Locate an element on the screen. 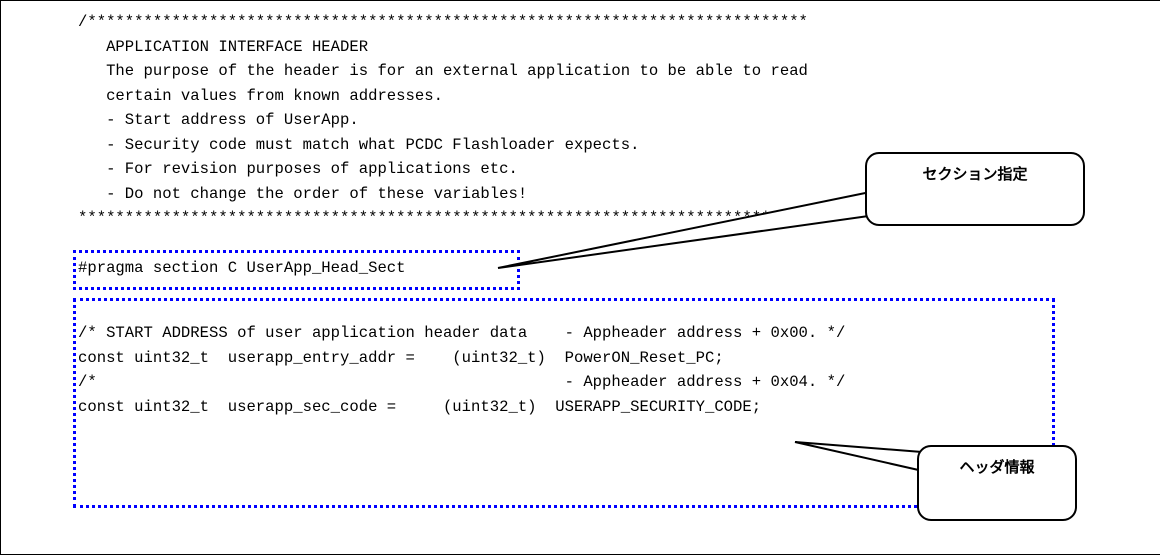 The width and height of the screenshot is (1161, 556). section-callout-pointer is located at coordinates (694, 228).